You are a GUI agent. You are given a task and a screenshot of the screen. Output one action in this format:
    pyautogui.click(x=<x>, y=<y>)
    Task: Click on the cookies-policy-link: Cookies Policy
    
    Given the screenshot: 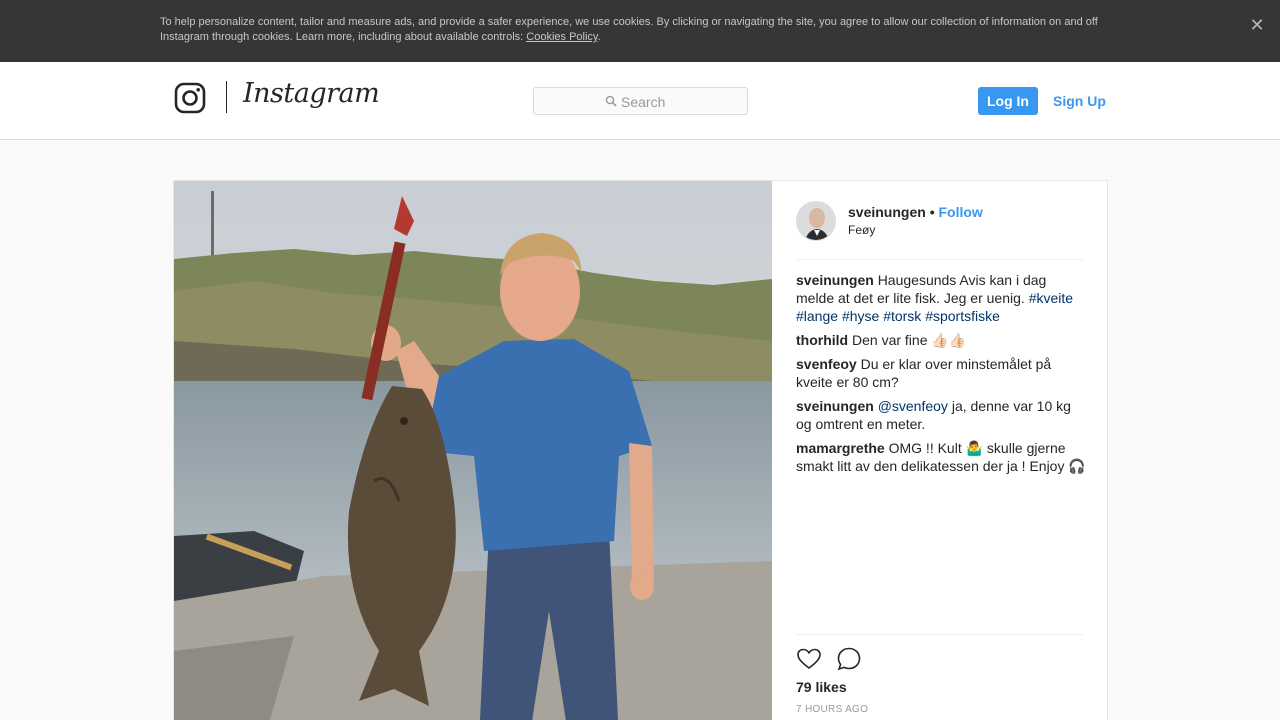 What is the action you would take?
    pyautogui.click(x=561, y=37)
    